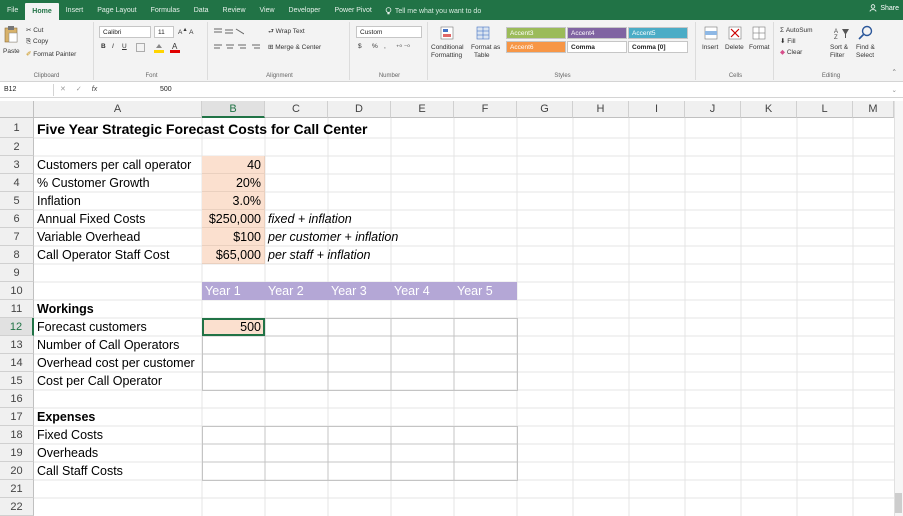 The height and width of the screenshot is (516, 903). What do you see at coordinates (433, 11) in the screenshot?
I see `tell-me-box: Tell me what you want to do` at bounding box center [433, 11].